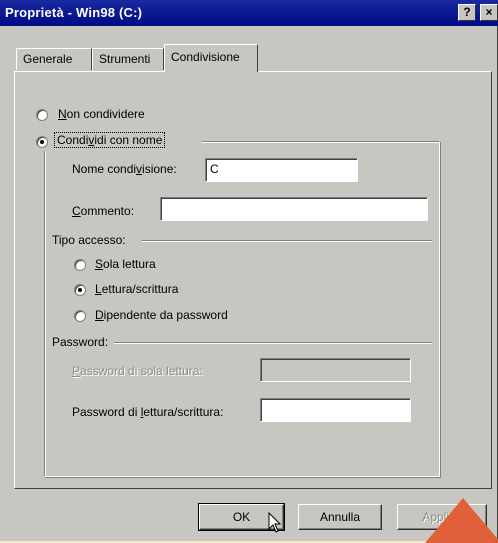 The image size is (498, 543). Describe the element at coordinates (275, 522) in the screenshot. I see `mouse-cursor-icon` at that location.